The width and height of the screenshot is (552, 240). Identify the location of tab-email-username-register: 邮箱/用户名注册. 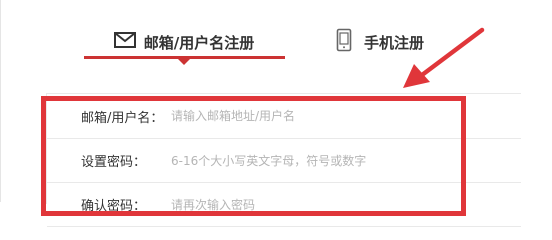
(184, 42).